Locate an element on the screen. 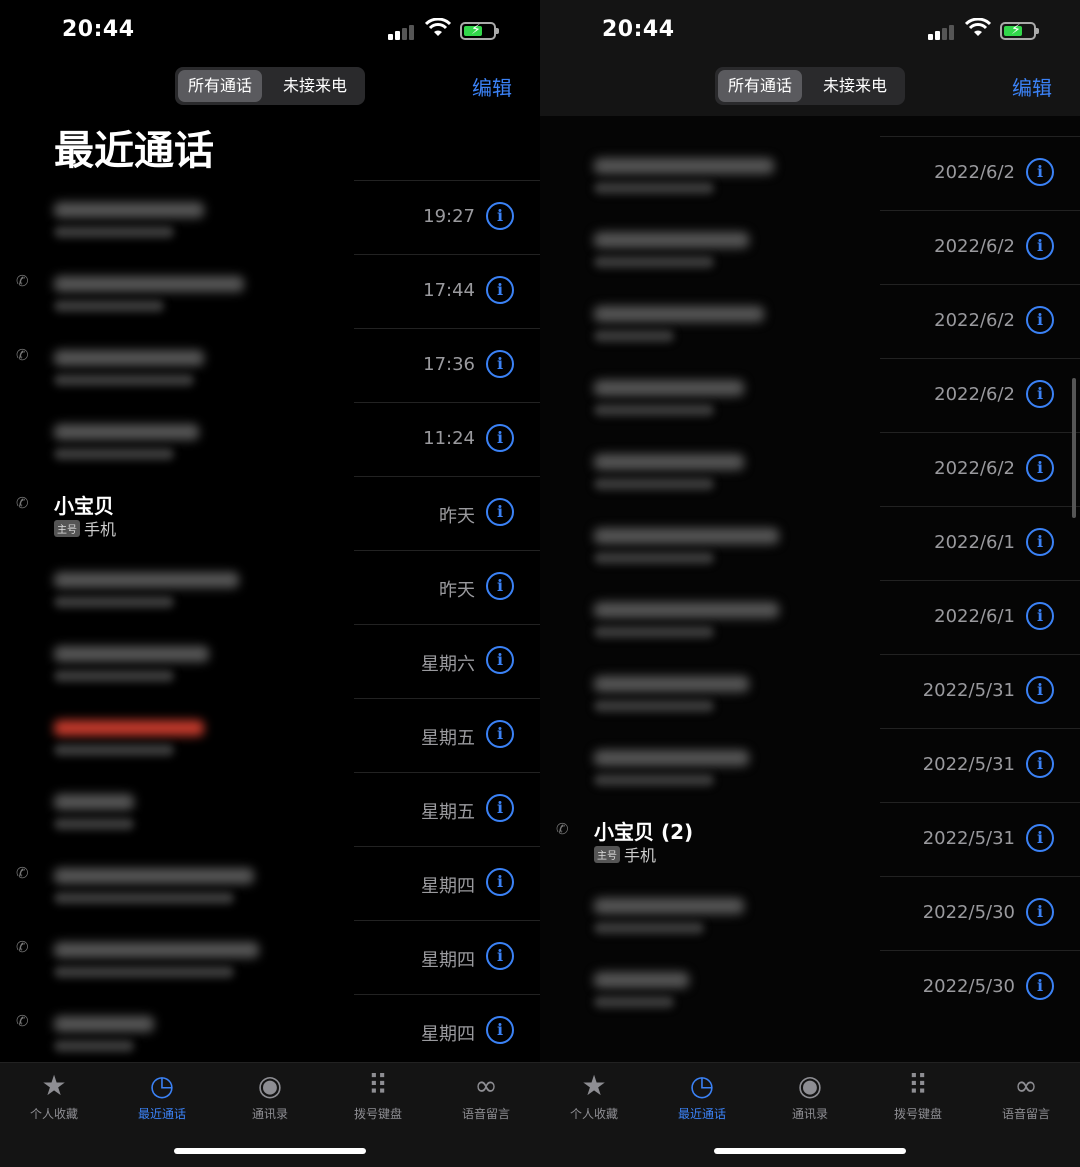  call-row: 11:24 i is located at coordinates (270, 439).